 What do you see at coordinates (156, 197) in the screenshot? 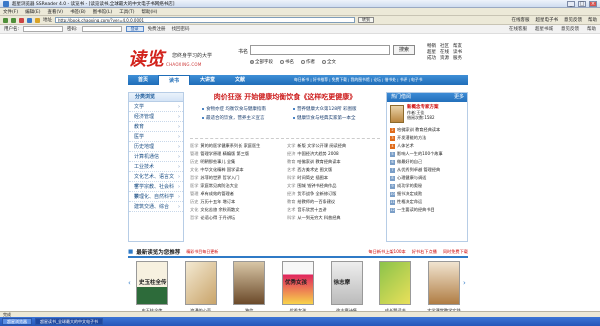
I see `category-item: 数理化、自然科学 ›` at bounding box center [156, 197].